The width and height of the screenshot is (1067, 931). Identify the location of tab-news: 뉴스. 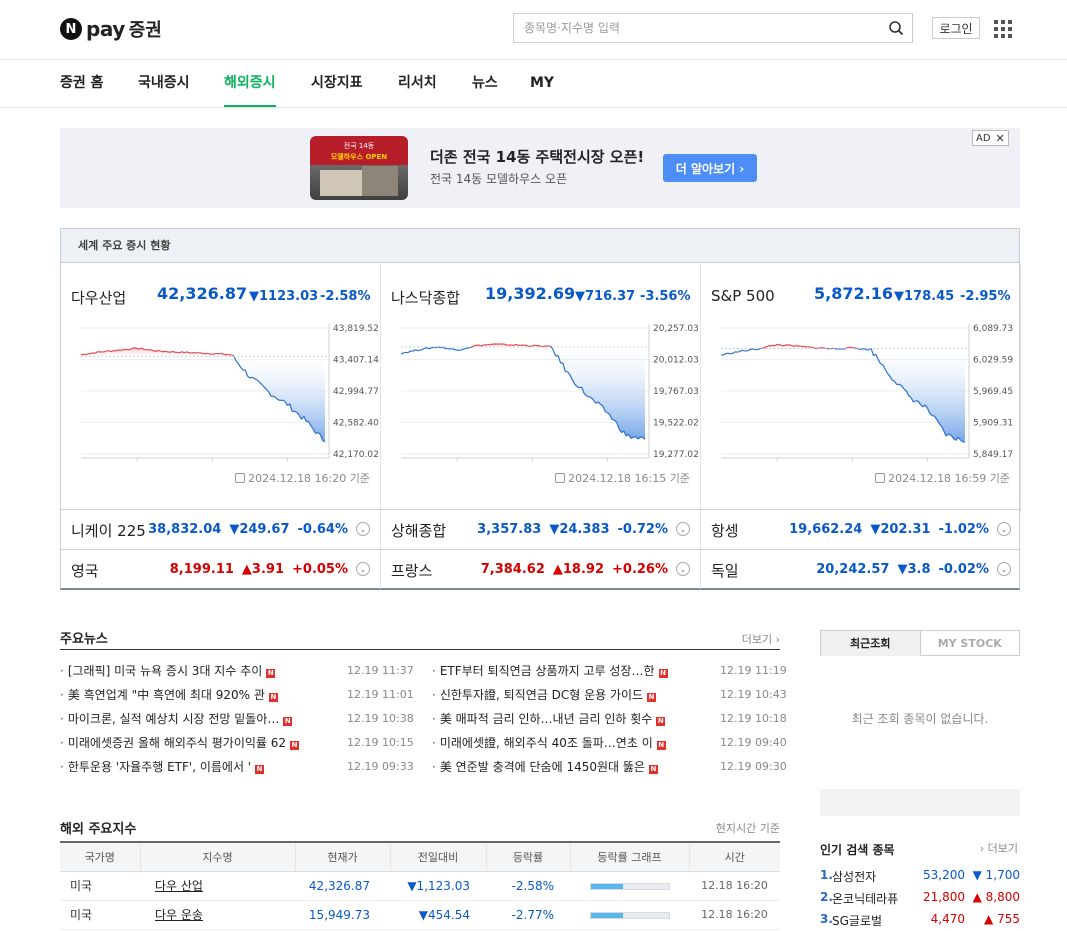
(485, 83).